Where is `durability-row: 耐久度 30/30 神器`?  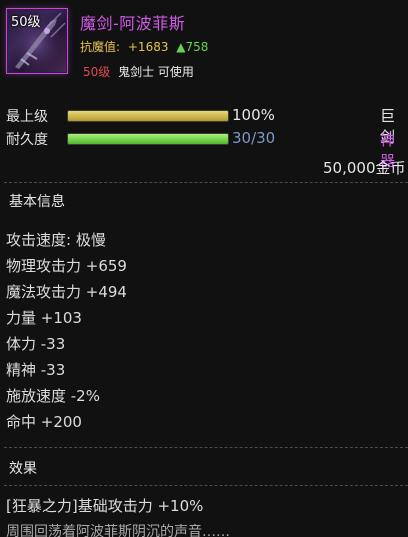 durability-row: 耐久度 30/30 神器 is located at coordinates (204, 149).